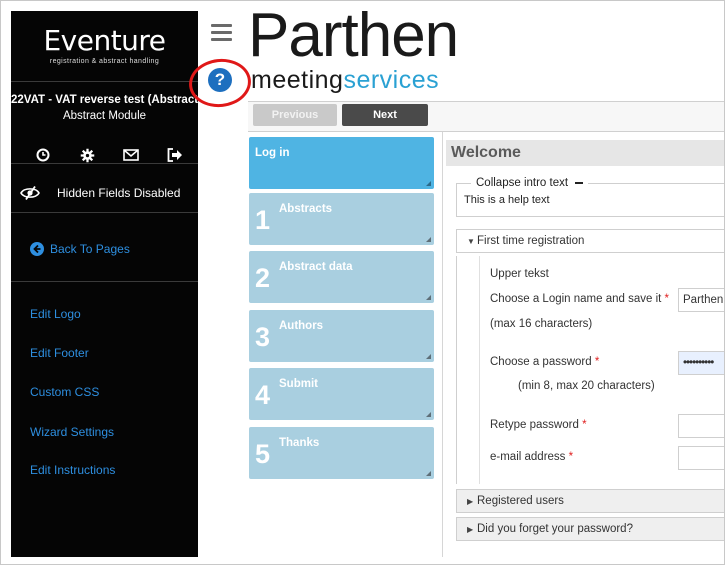  I want to click on collapse-intro-toggle: Collapse intro text, so click(530, 183).